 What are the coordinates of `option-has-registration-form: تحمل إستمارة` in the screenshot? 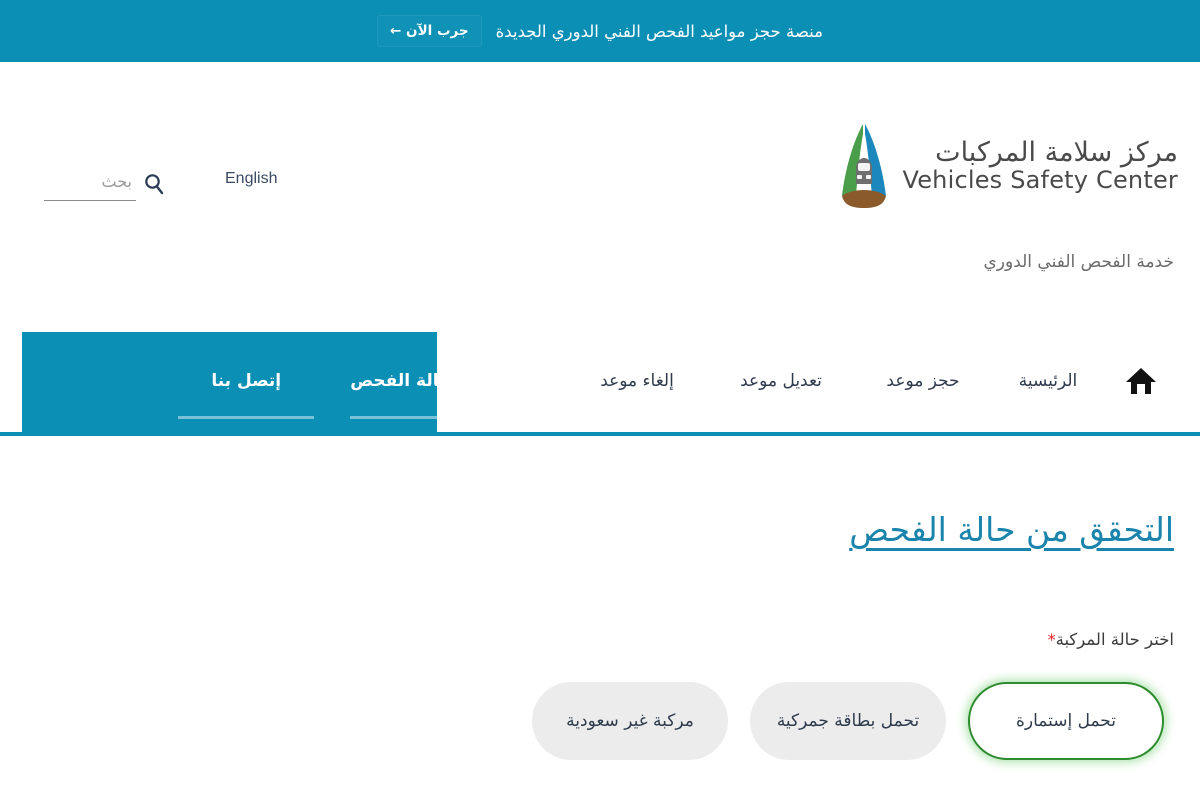 It's located at (1066, 721).